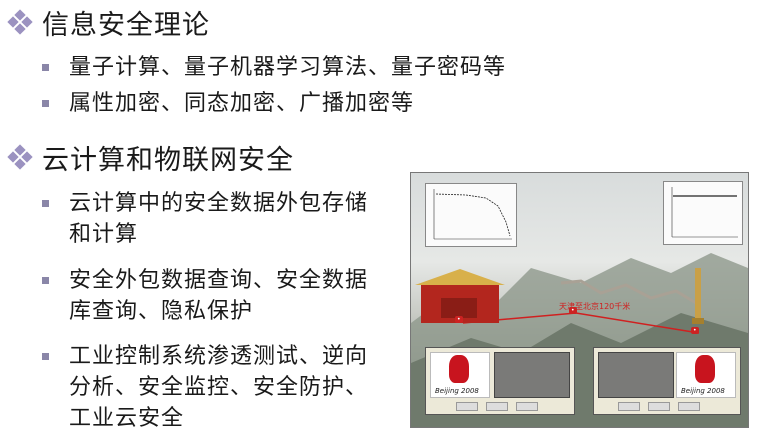  I want to click on relay-node: •, so click(573, 310).